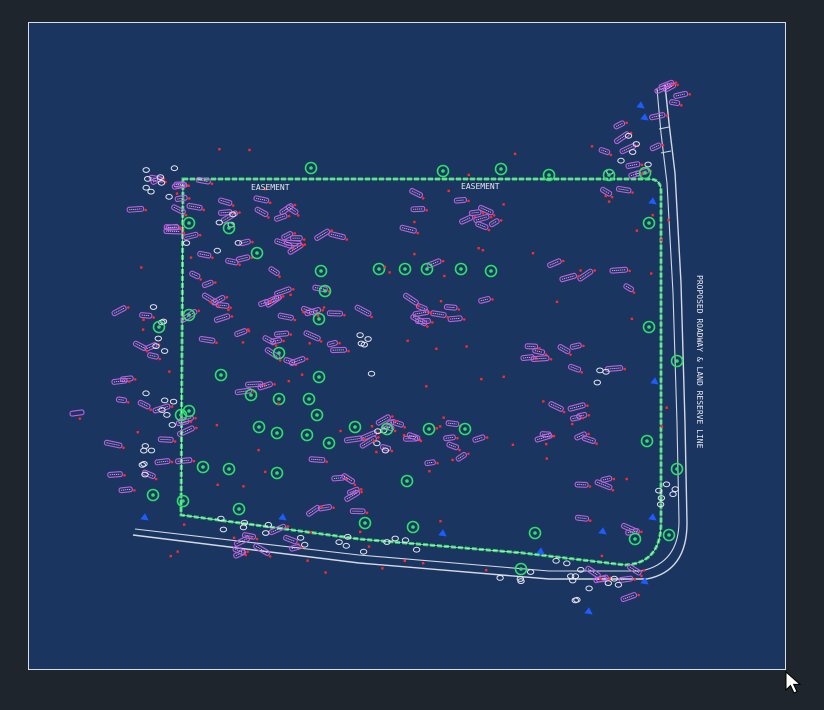 This screenshot has width=824, height=710. I want to click on street-label: PROPOSED ROADWAY & LAND RESERVE LINE, so click(699, 362).